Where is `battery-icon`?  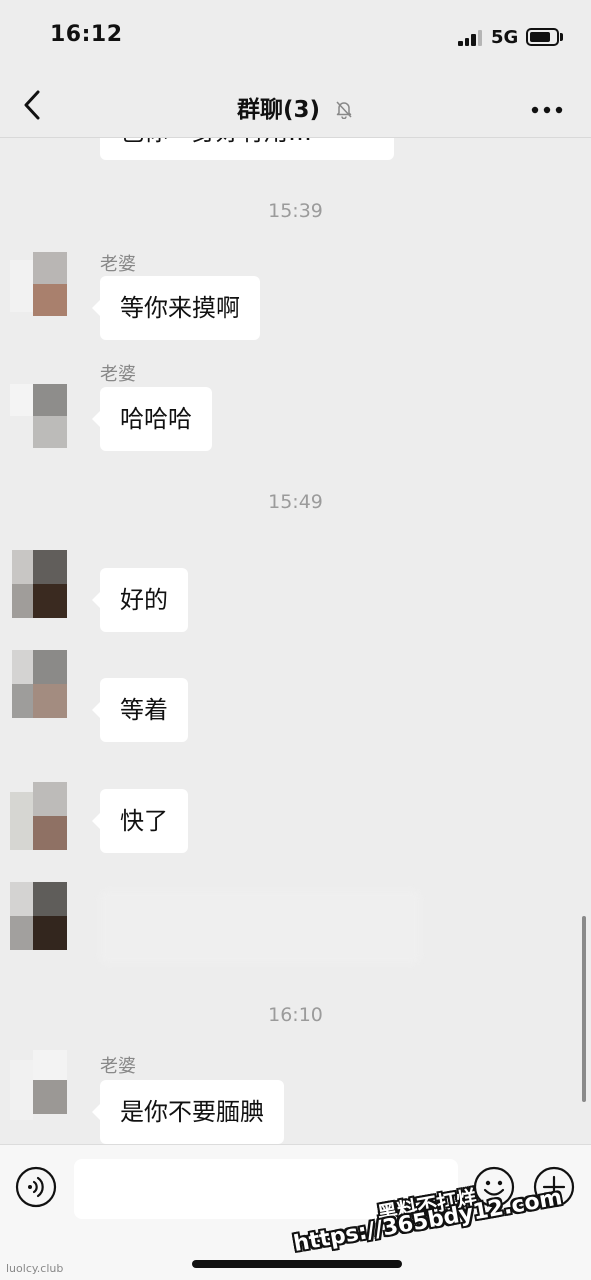
battery-icon is located at coordinates (542, 37).